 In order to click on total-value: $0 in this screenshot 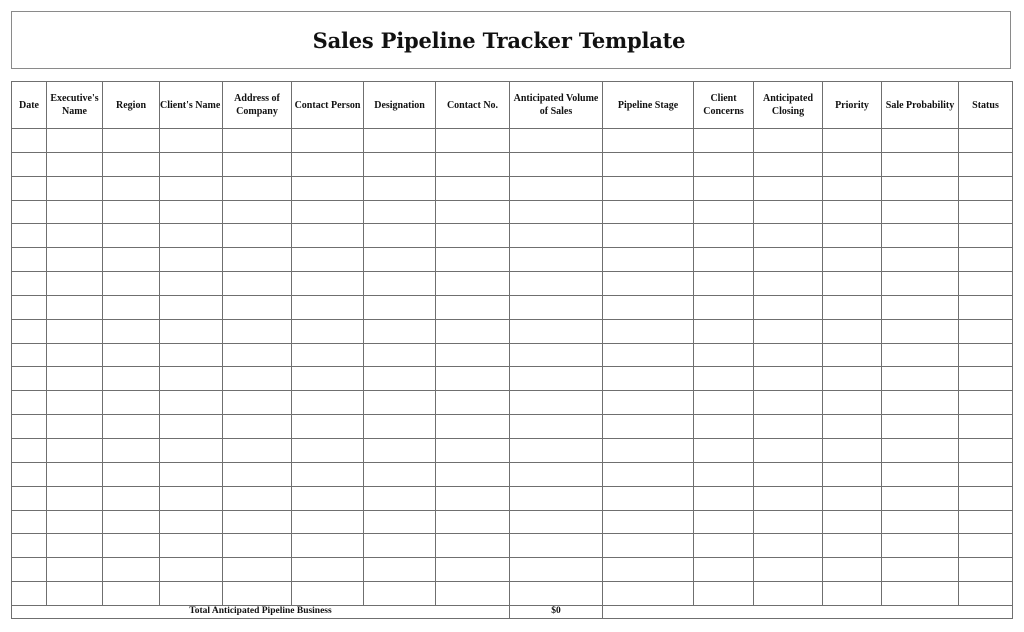, I will do `click(556, 611)`.